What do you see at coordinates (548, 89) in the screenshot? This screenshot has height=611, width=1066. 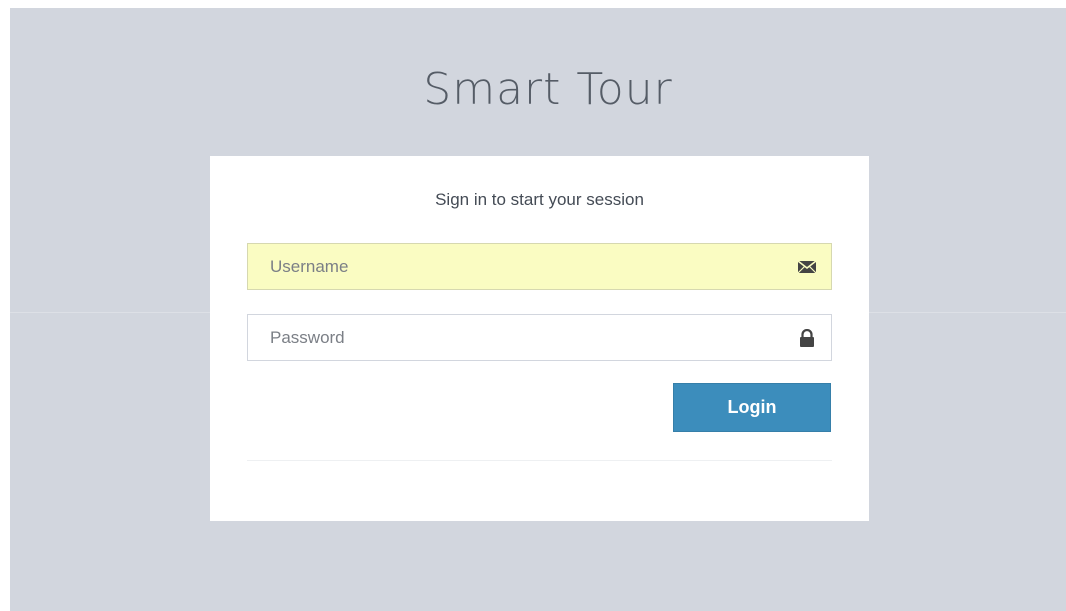 I see `app-title: Smart Tour` at bounding box center [548, 89].